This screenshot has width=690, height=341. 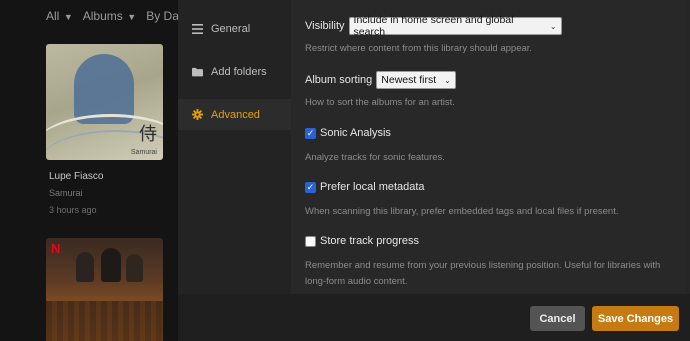 I want to click on filter-view: Albums ▼, so click(x=109, y=16).